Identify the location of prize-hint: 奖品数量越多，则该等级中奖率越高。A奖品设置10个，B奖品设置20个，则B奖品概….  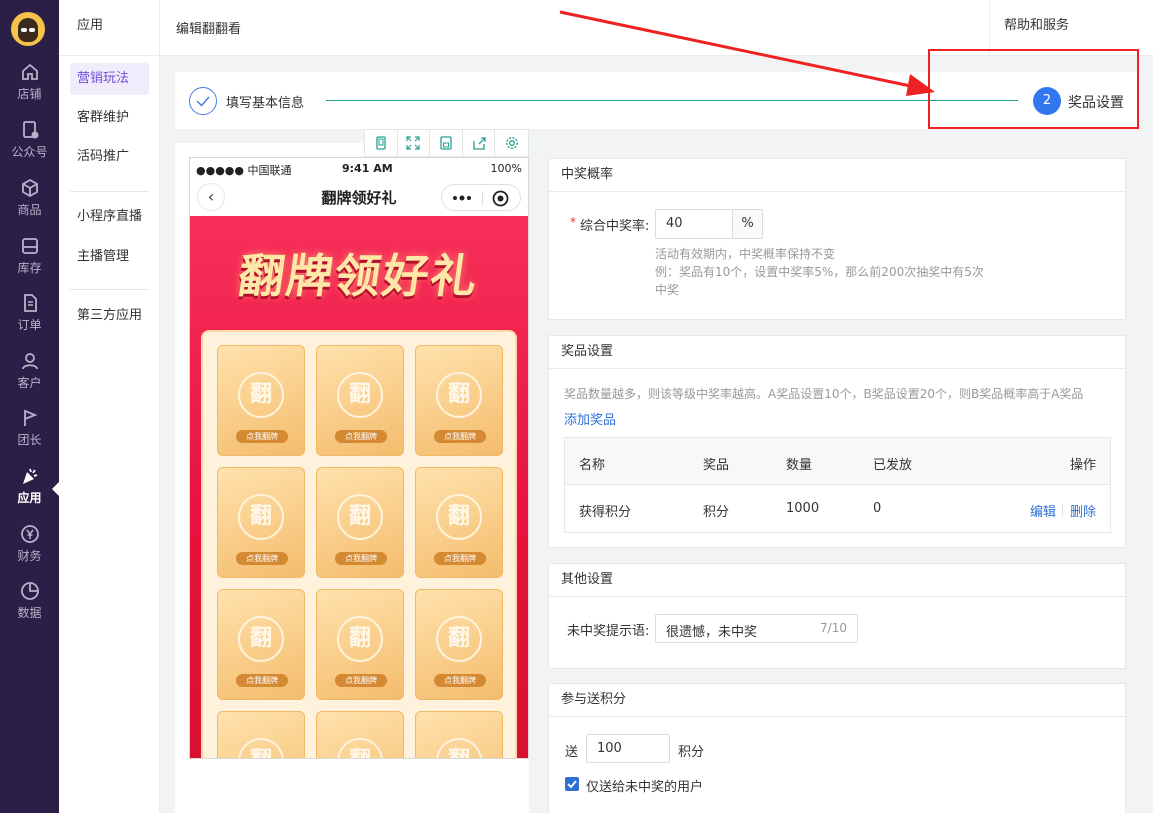
(824, 394).